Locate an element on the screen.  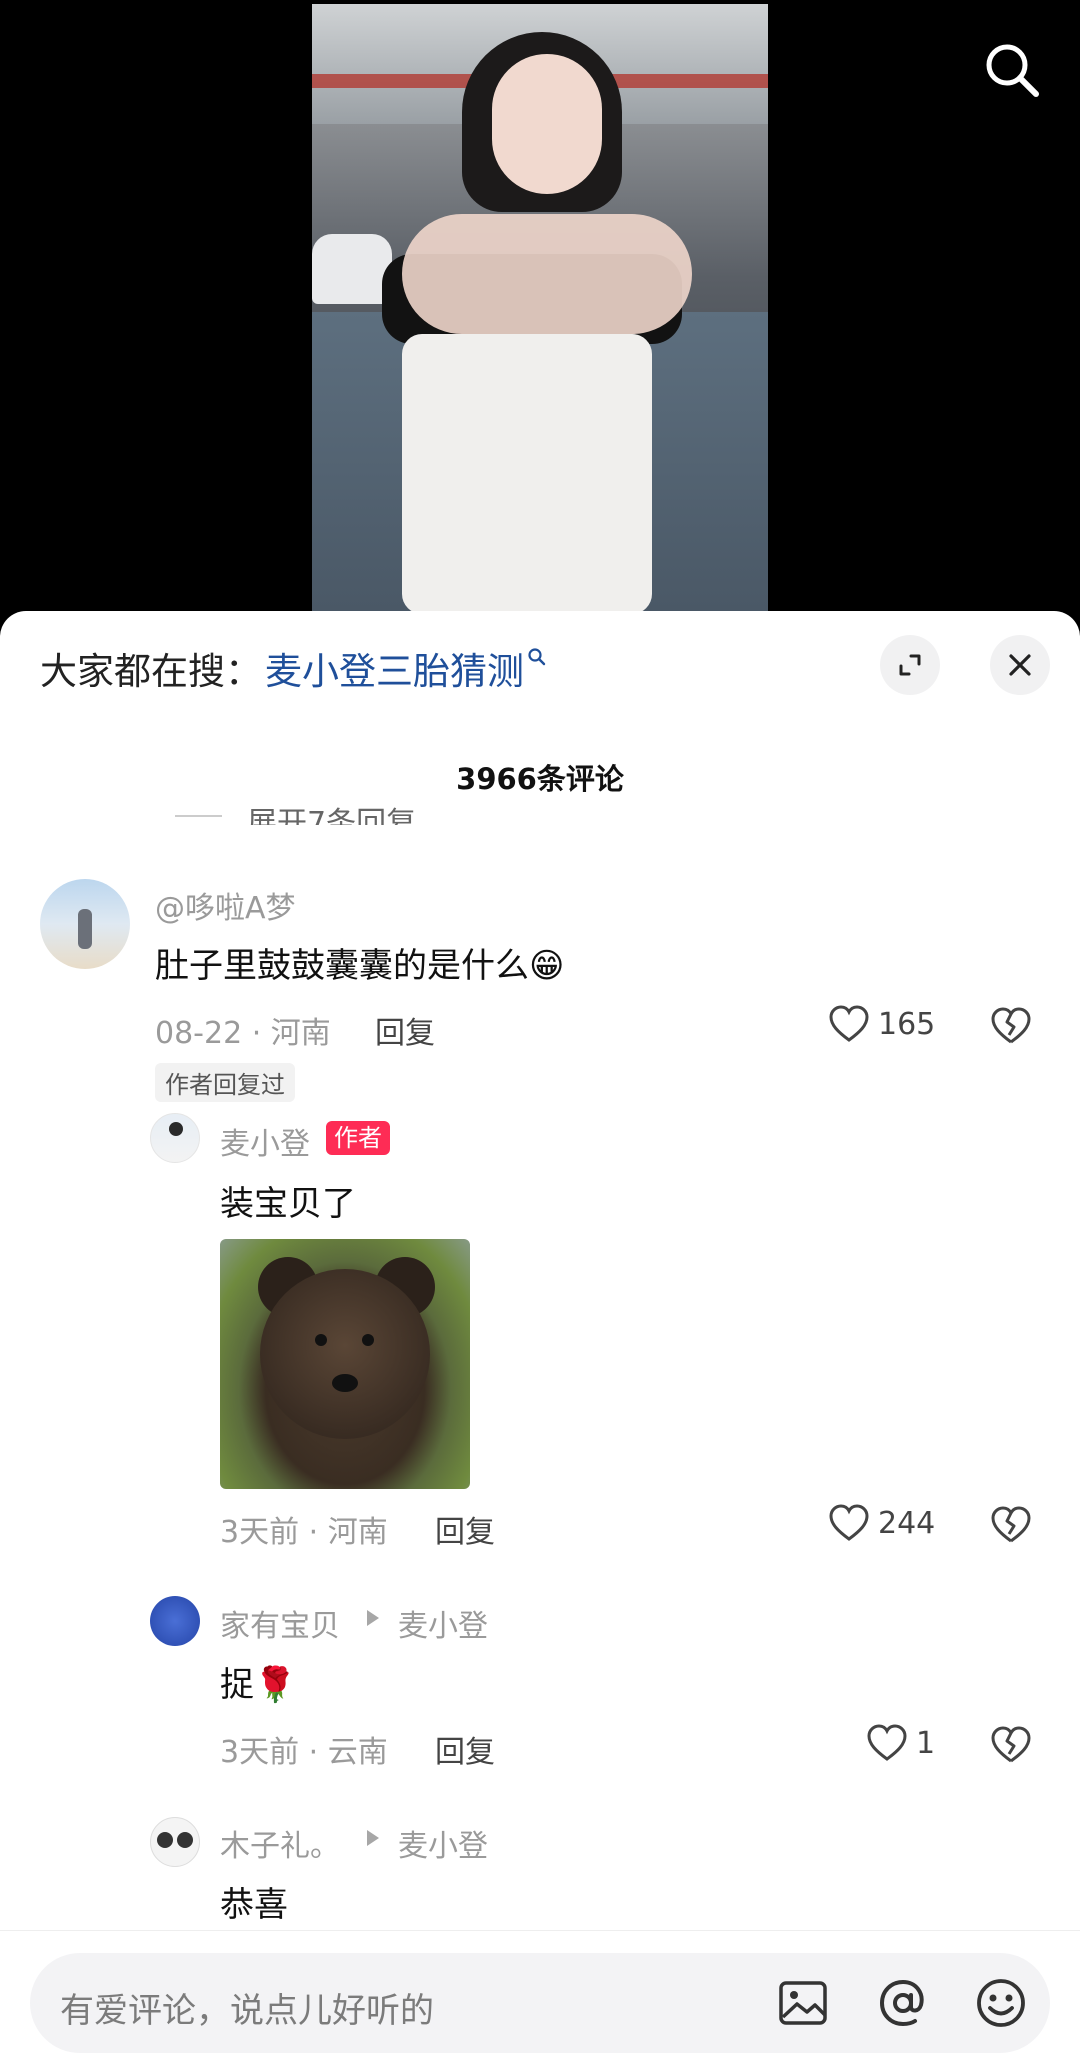
reply-image is located at coordinates (345, 1364).